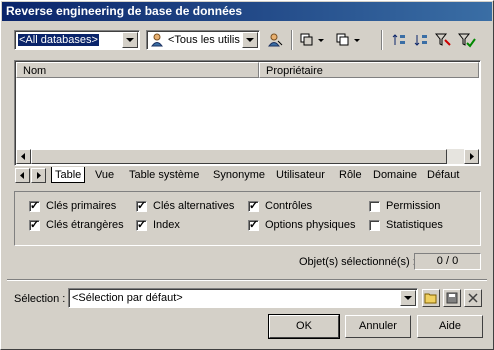 The image size is (494, 350). I want to click on sort-up-icon, so click(399, 40).